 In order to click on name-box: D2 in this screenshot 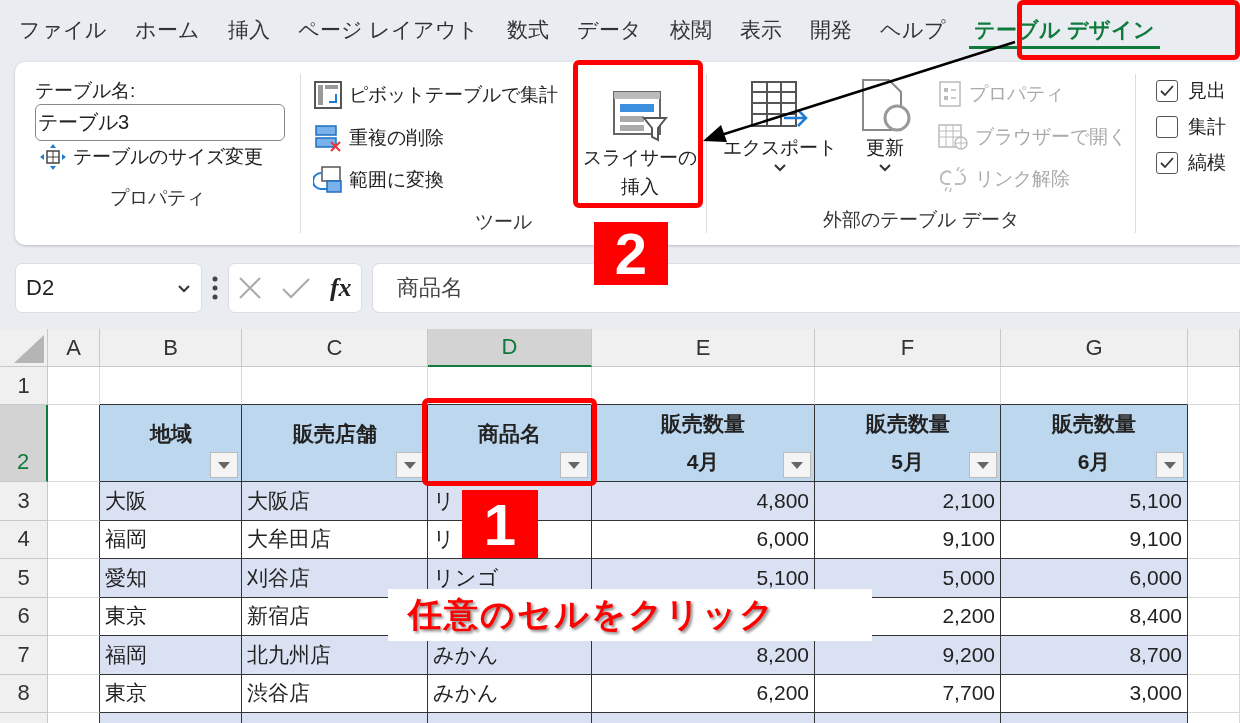, I will do `click(108, 288)`.